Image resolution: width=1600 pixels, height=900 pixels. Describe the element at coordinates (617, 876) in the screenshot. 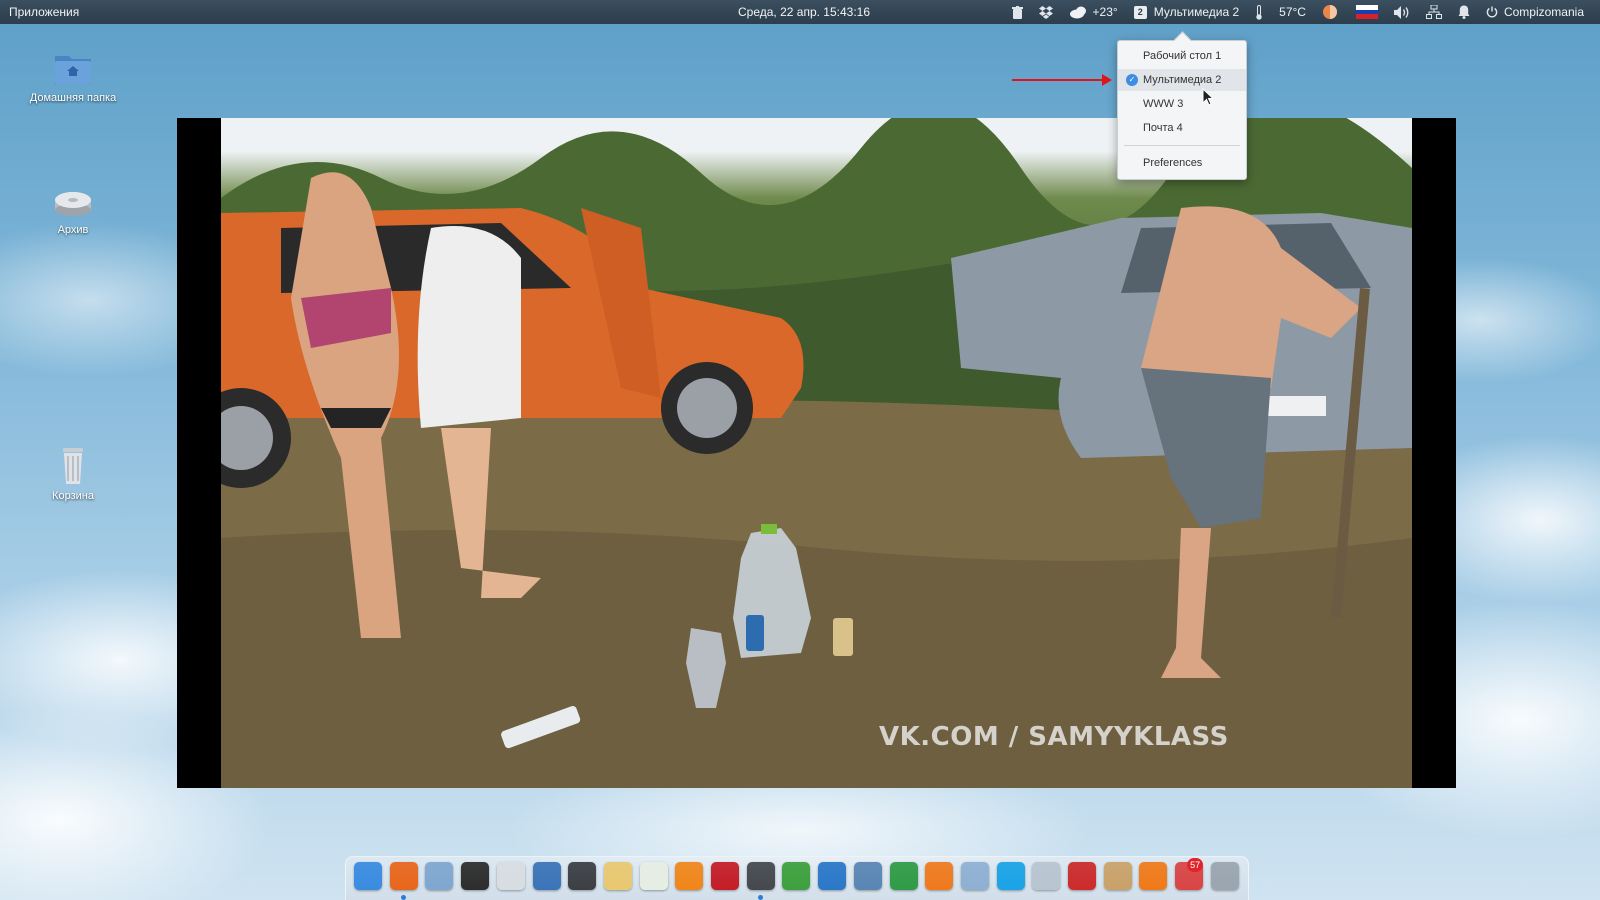

I see `mail-icon` at that location.